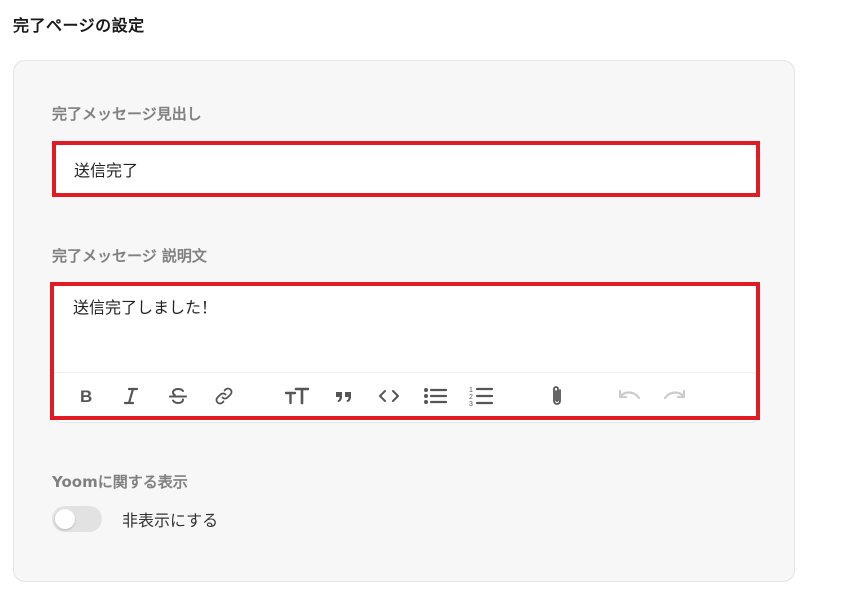 This screenshot has height=606, width=852. I want to click on hide-yoom-toggle-row: 非表示にする, so click(135, 519).